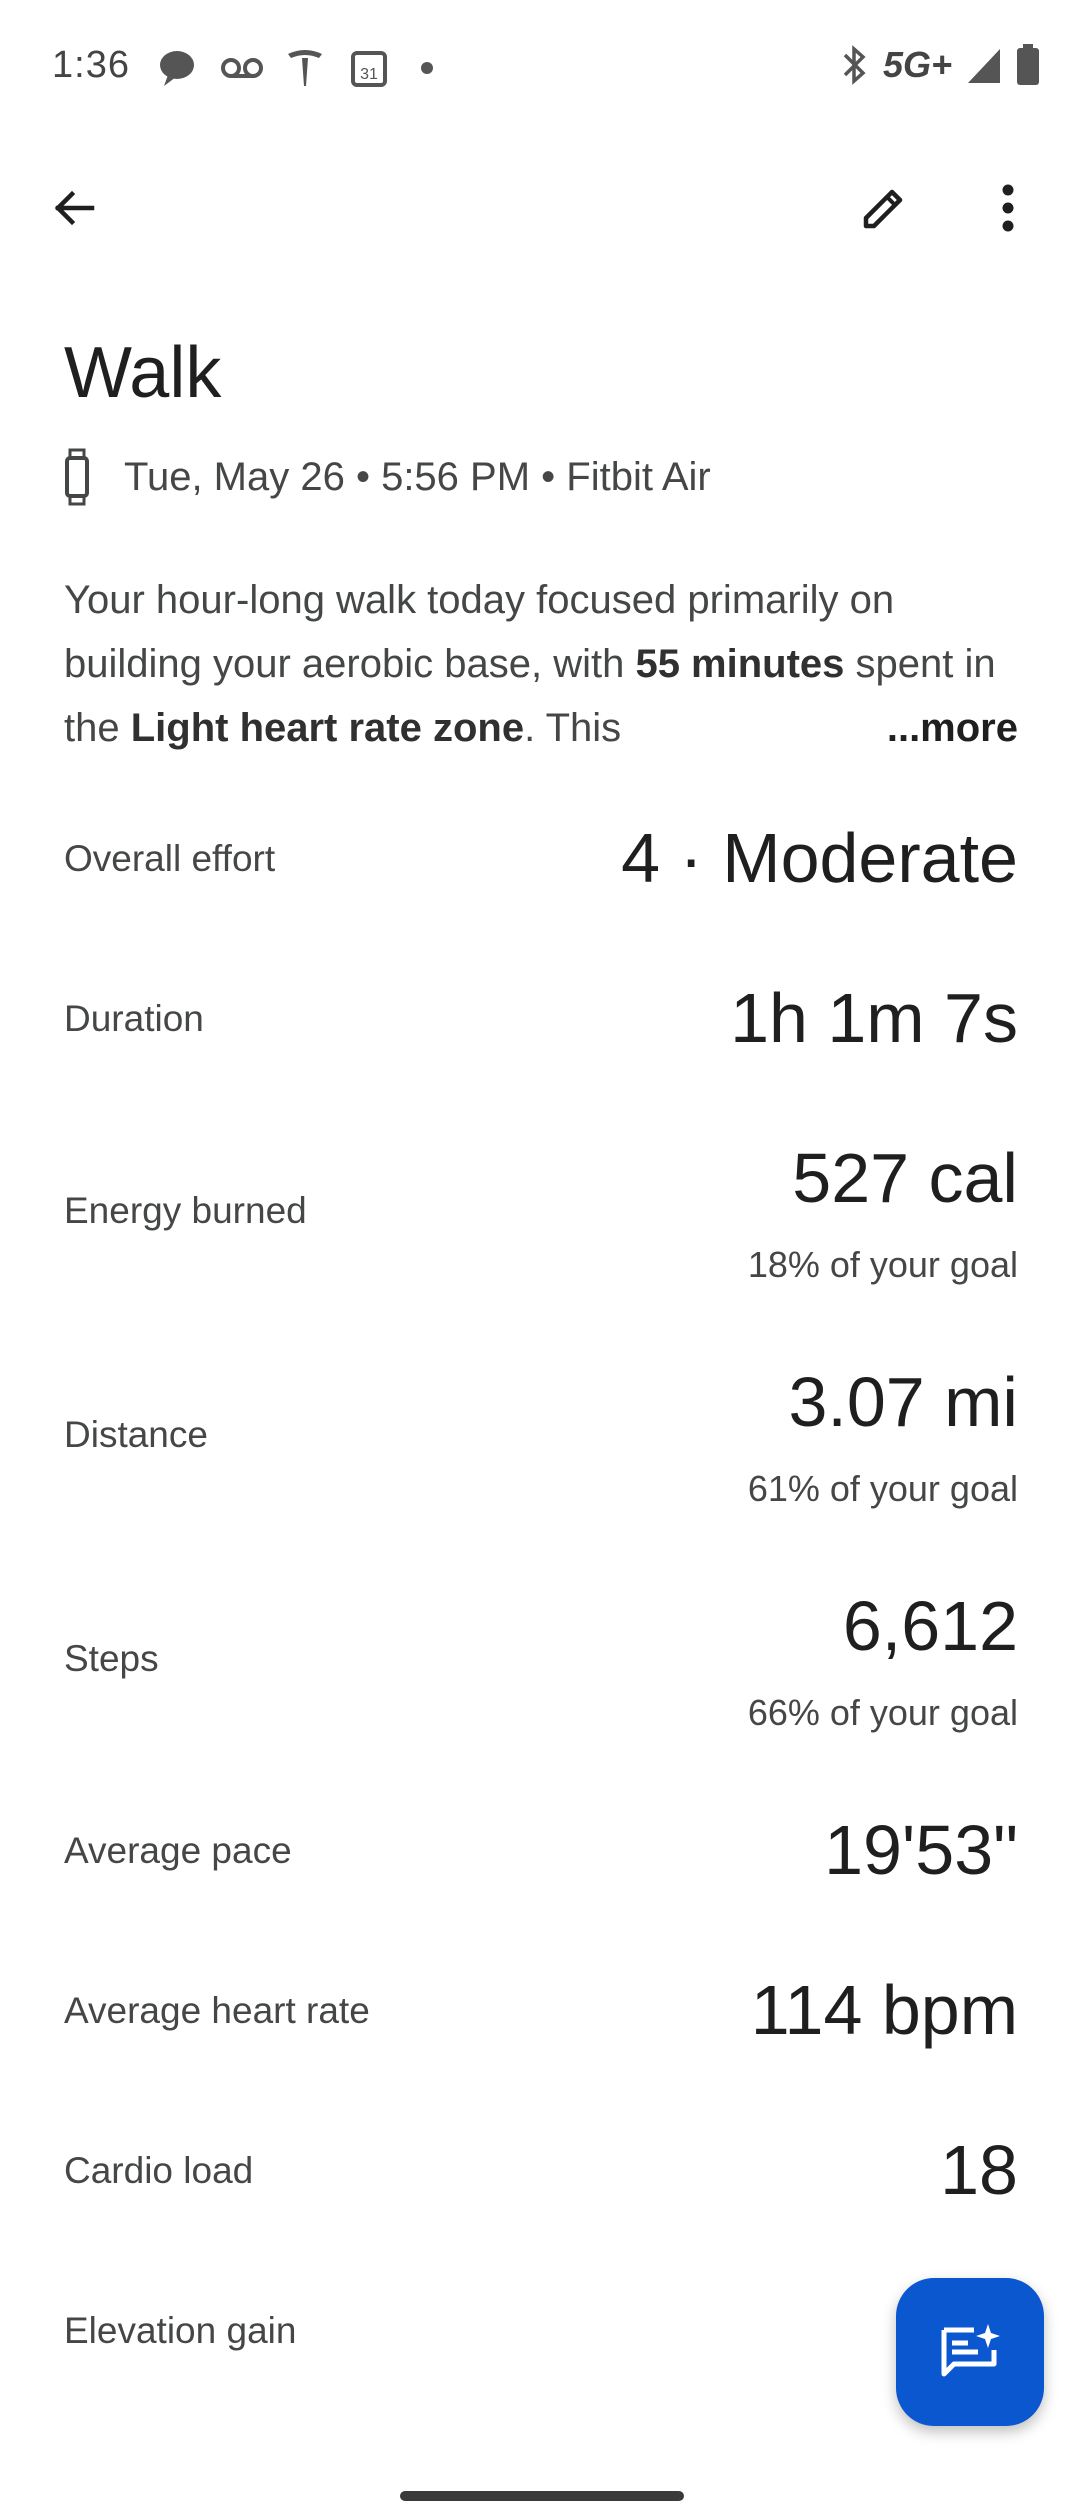  What do you see at coordinates (242, 68) in the screenshot?
I see `voicemail-icon` at bounding box center [242, 68].